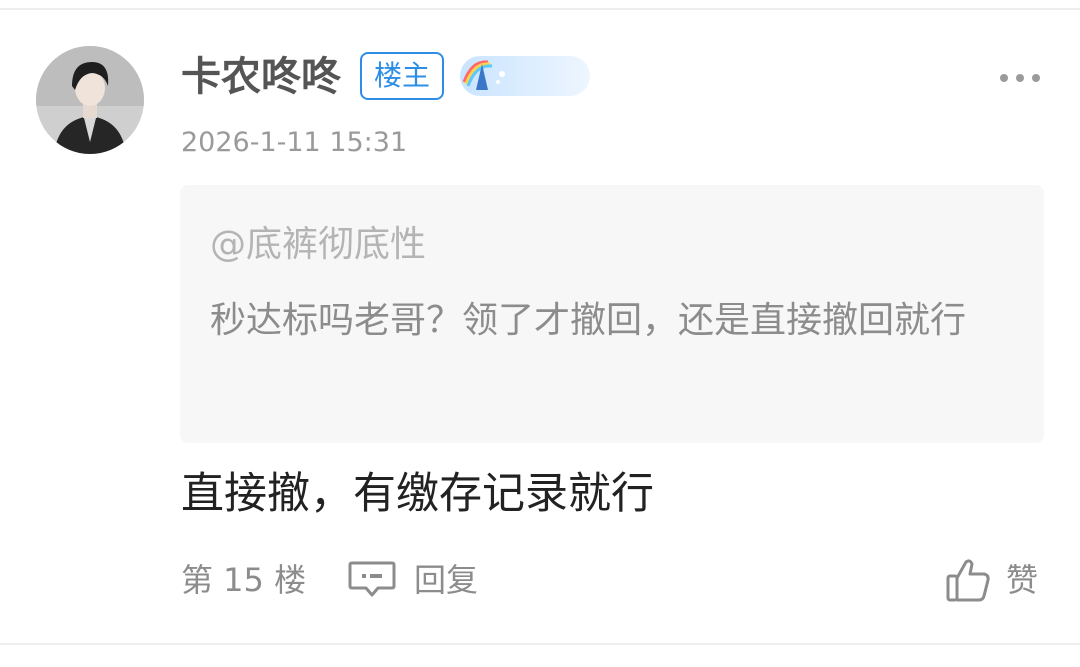  What do you see at coordinates (968, 580) in the screenshot?
I see `thumbs-up-icon` at bounding box center [968, 580].